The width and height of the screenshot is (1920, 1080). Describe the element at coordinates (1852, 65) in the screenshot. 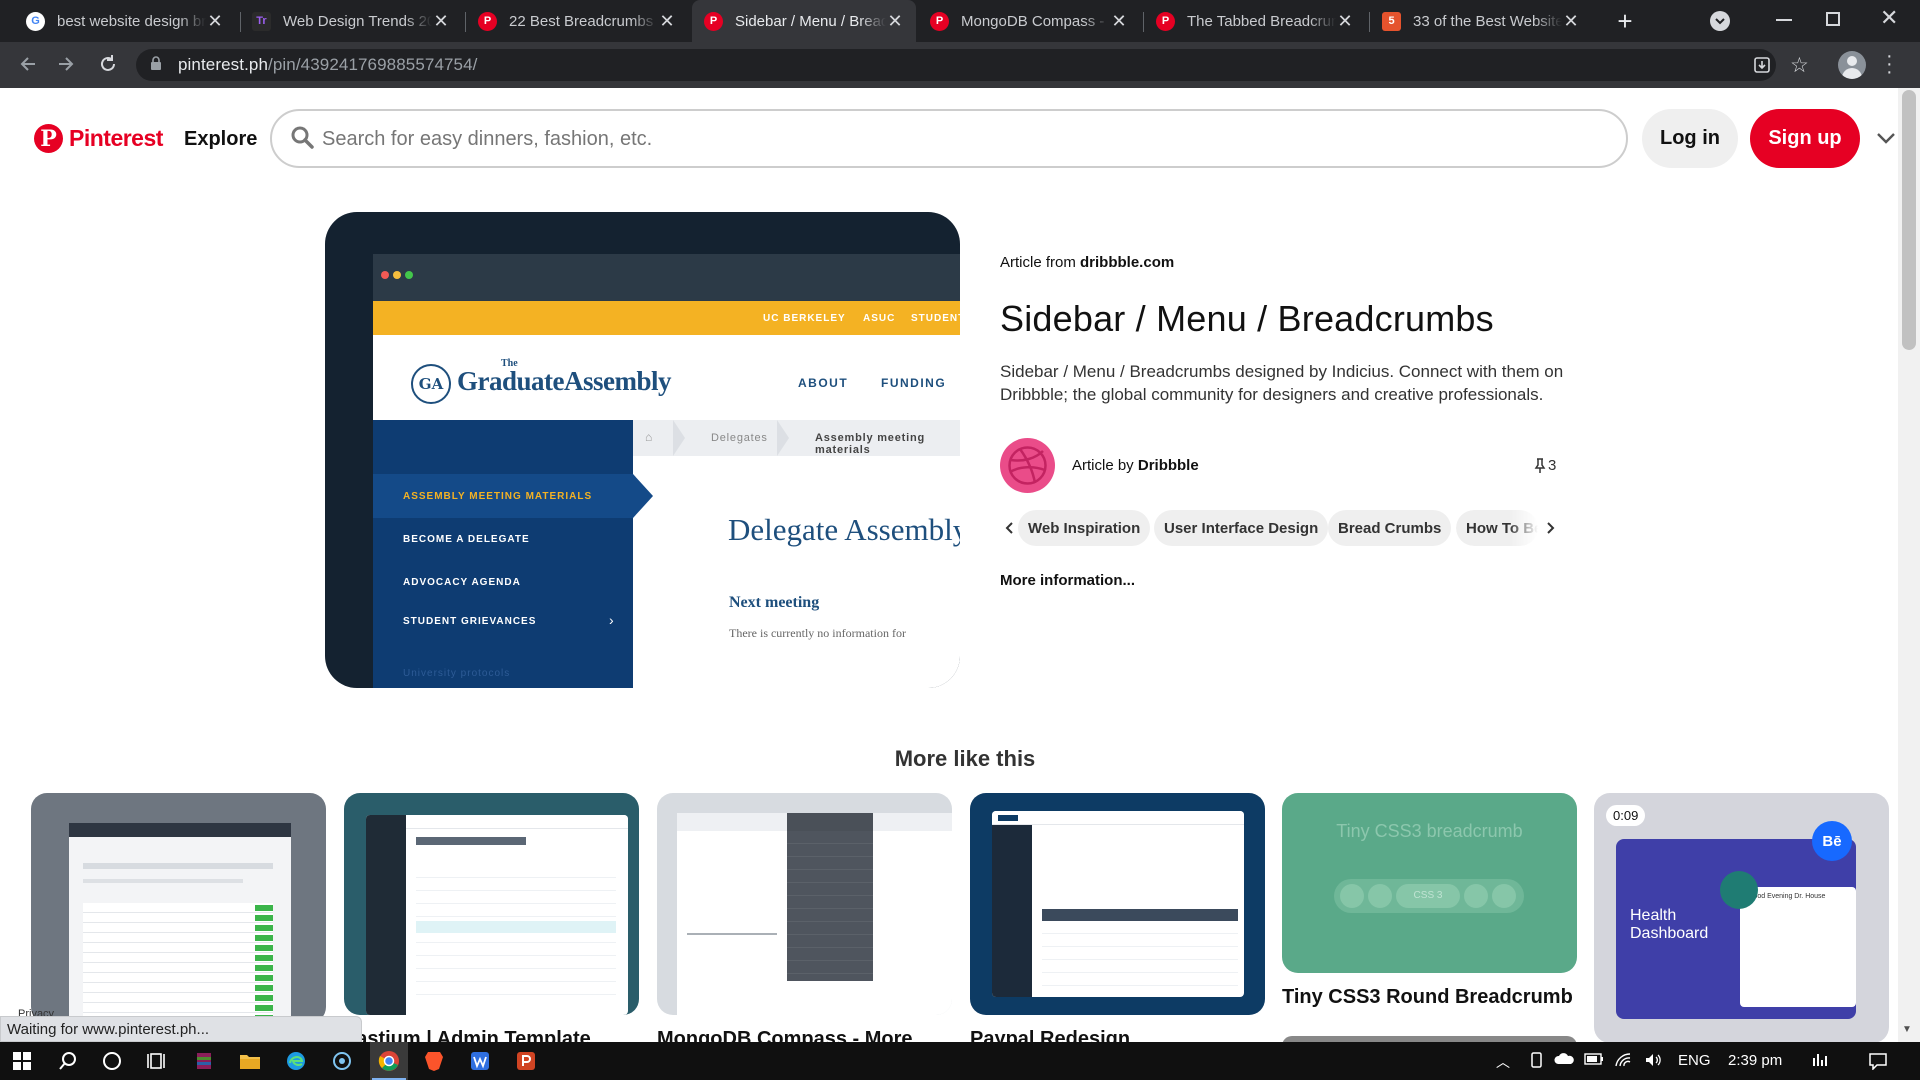

I see `profile-avatar` at that location.